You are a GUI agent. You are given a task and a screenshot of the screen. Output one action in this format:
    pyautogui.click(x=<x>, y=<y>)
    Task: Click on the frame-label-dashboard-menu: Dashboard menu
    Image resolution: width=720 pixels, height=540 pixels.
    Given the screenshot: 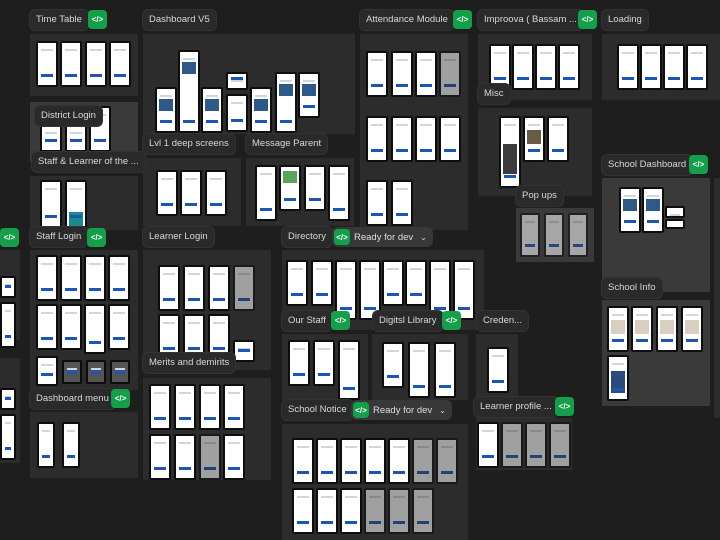 What is the action you would take?
    pyautogui.click(x=72, y=399)
    